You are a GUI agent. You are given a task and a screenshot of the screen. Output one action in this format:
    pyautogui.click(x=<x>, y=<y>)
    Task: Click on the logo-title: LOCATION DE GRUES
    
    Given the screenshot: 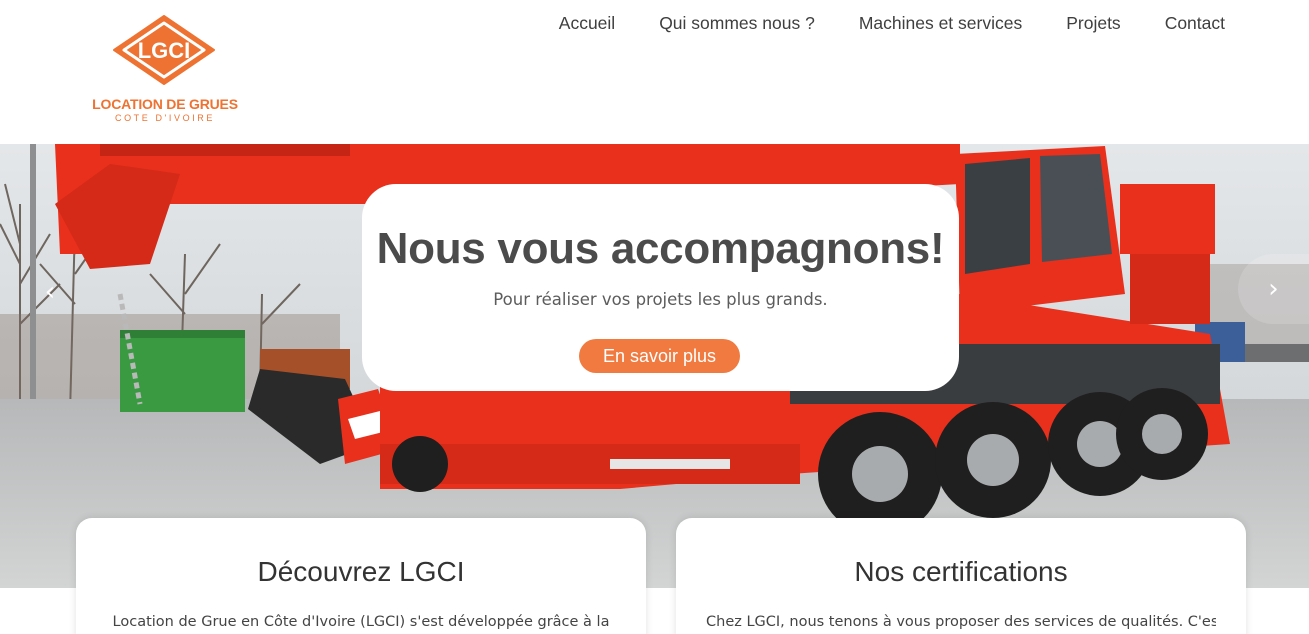 What is the action you would take?
    pyautogui.click(x=165, y=104)
    